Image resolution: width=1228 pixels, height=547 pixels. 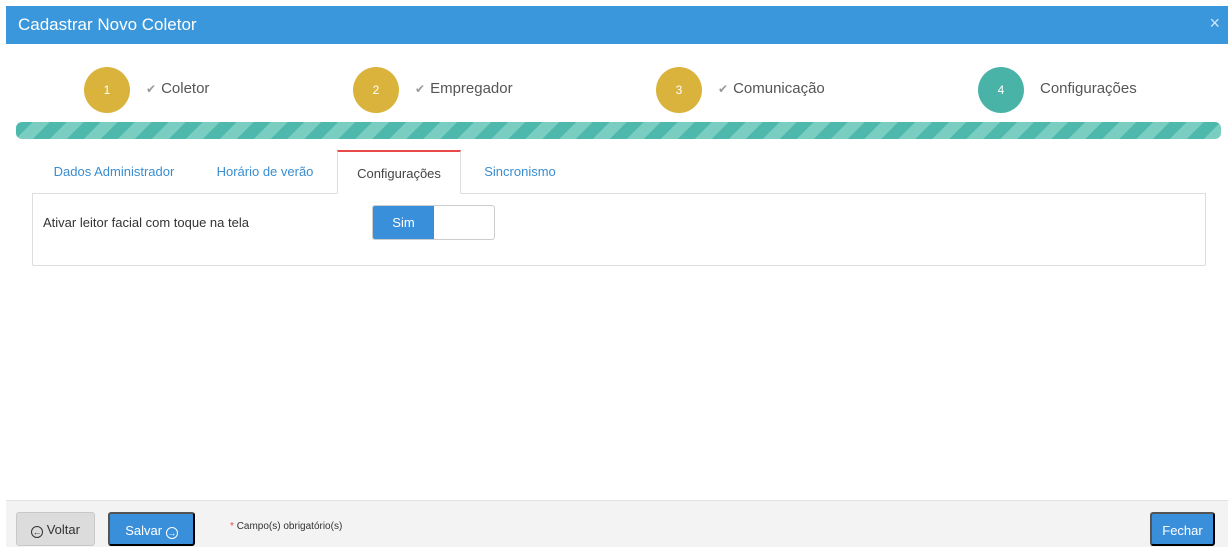 I want to click on close-icon: ×, so click(x=1214, y=23).